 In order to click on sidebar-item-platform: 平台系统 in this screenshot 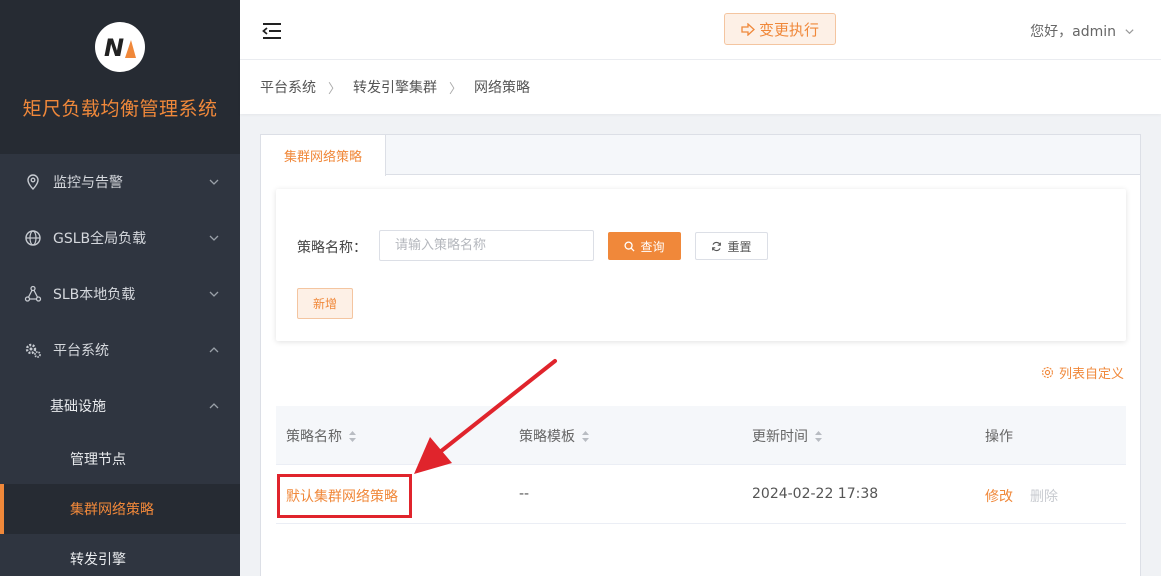, I will do `click(120, 350)`.